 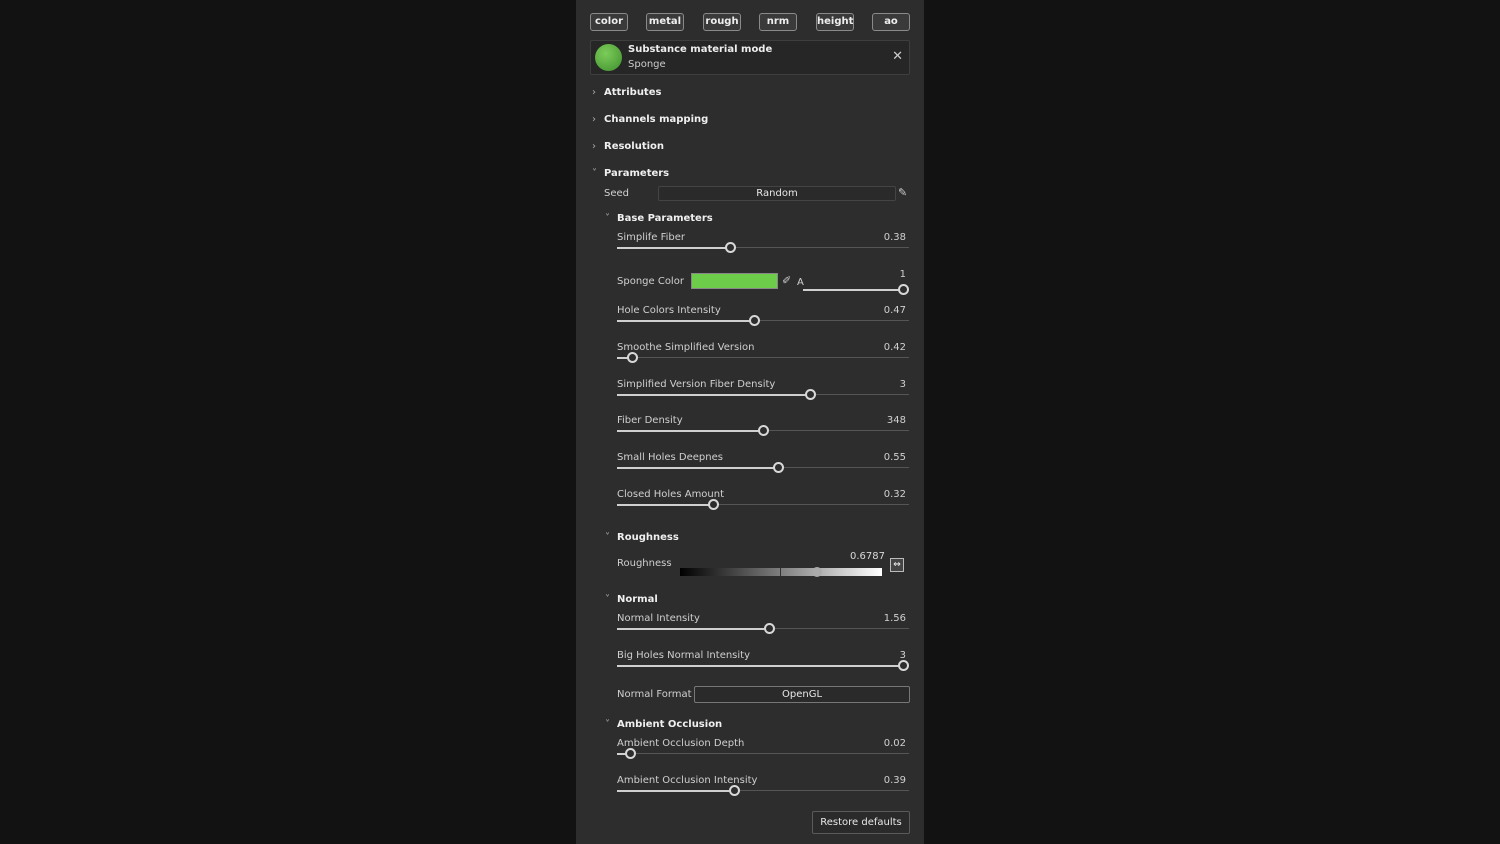 I want to click on alpha-slider, so click(x=856, y=289).